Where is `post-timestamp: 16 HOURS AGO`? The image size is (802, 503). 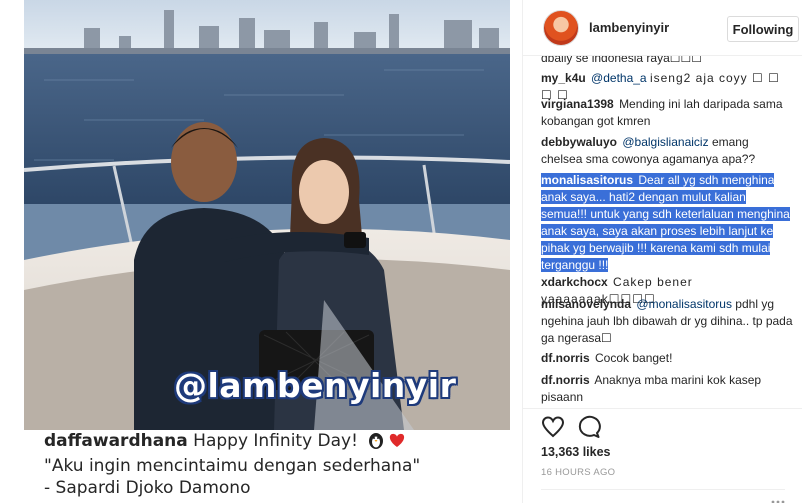 post-timestamp: 16 HOURS AGO is located at coordinates (578, 472).